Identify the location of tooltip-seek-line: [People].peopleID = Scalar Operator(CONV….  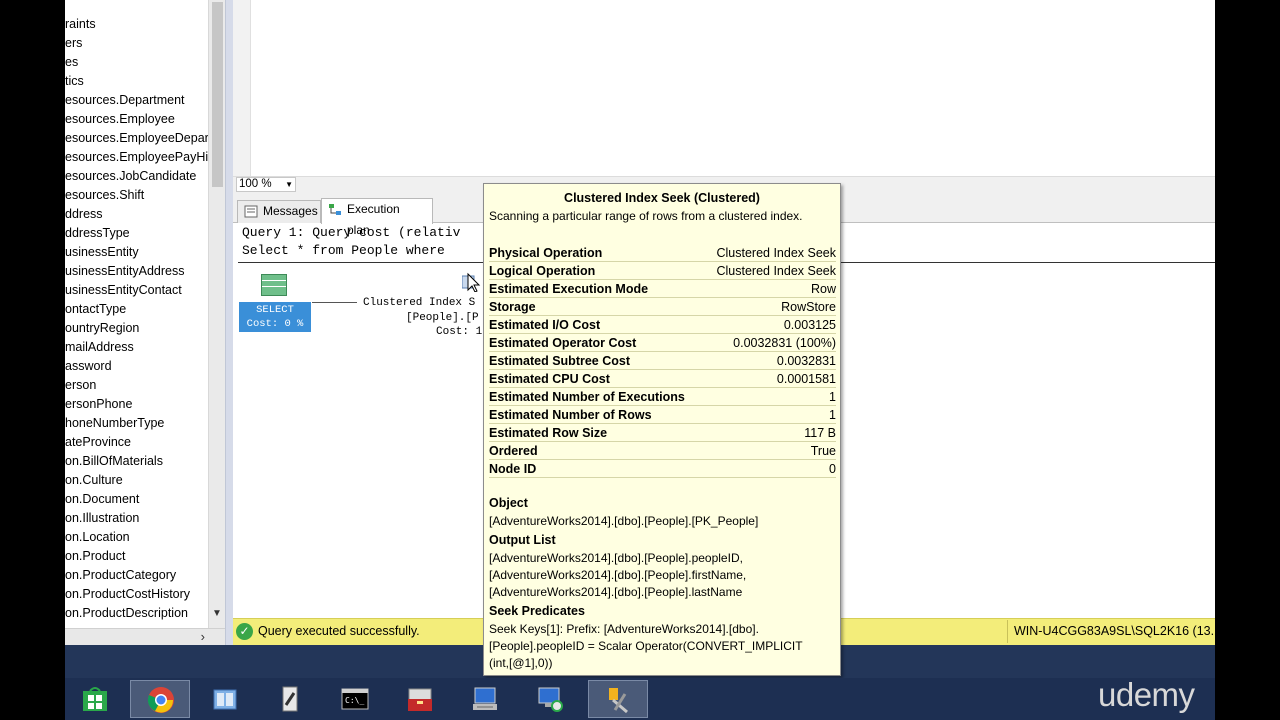
(646, 646).